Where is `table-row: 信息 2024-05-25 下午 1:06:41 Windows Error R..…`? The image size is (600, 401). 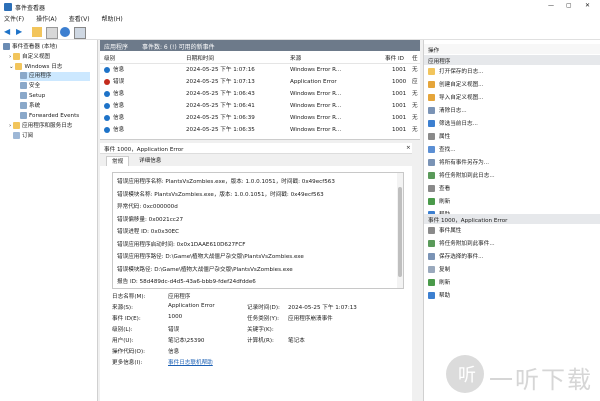 table-row: 信息 2024-05-25 下午 1:06:41 Windows Error R..… is located at coordinates (260, 106).